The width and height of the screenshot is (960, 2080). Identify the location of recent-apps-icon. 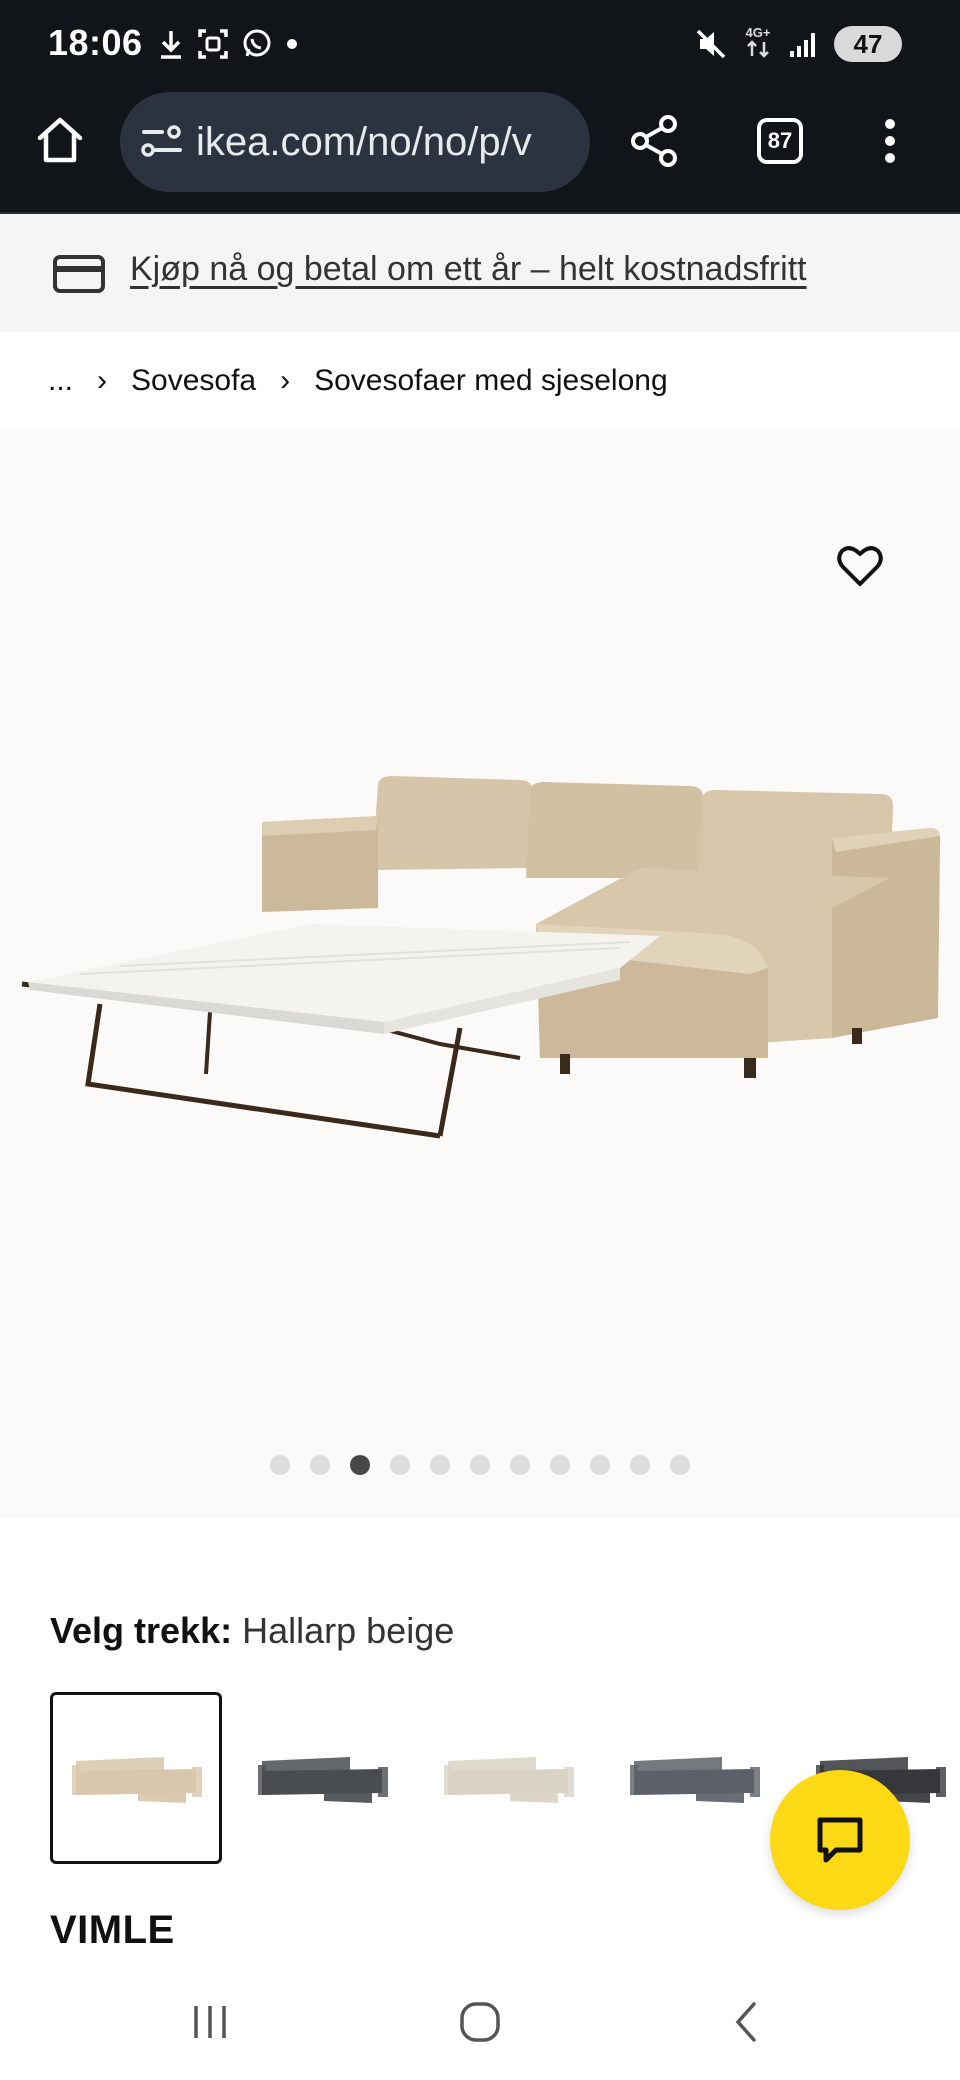
(210, 2022).